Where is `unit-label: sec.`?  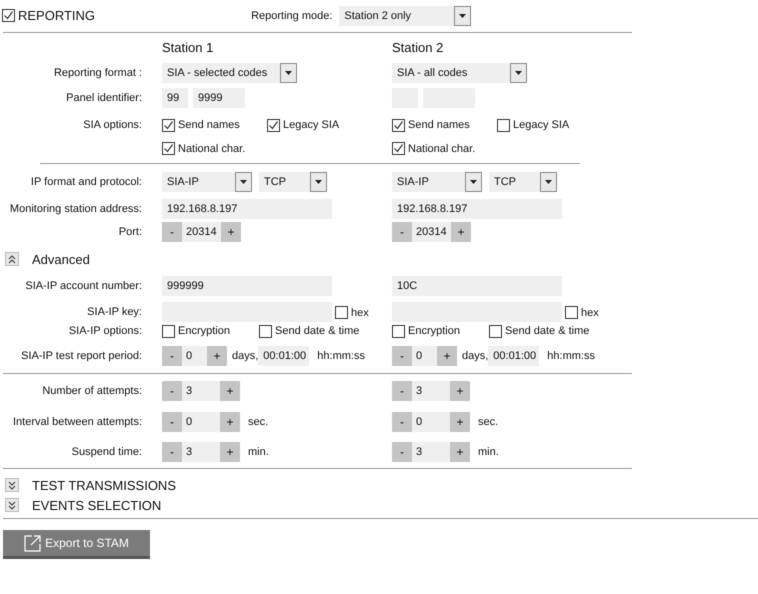 unit-label: sec. is located at coordinates (488, 422).